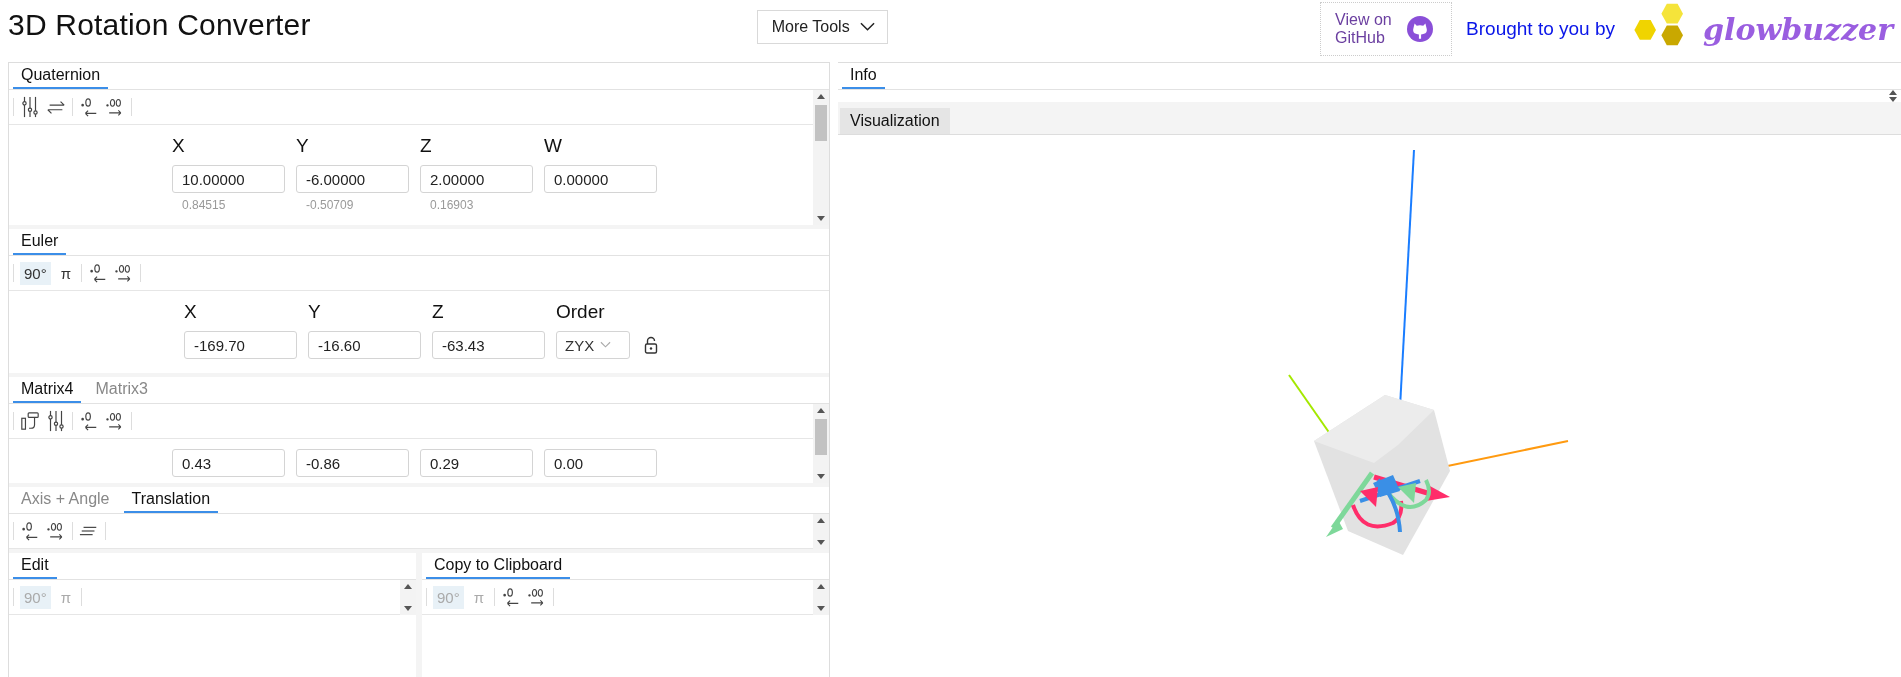  Describe the element at coordinates (352, 179) in the screenshot. I see `value-field: -6.00000` at that location.